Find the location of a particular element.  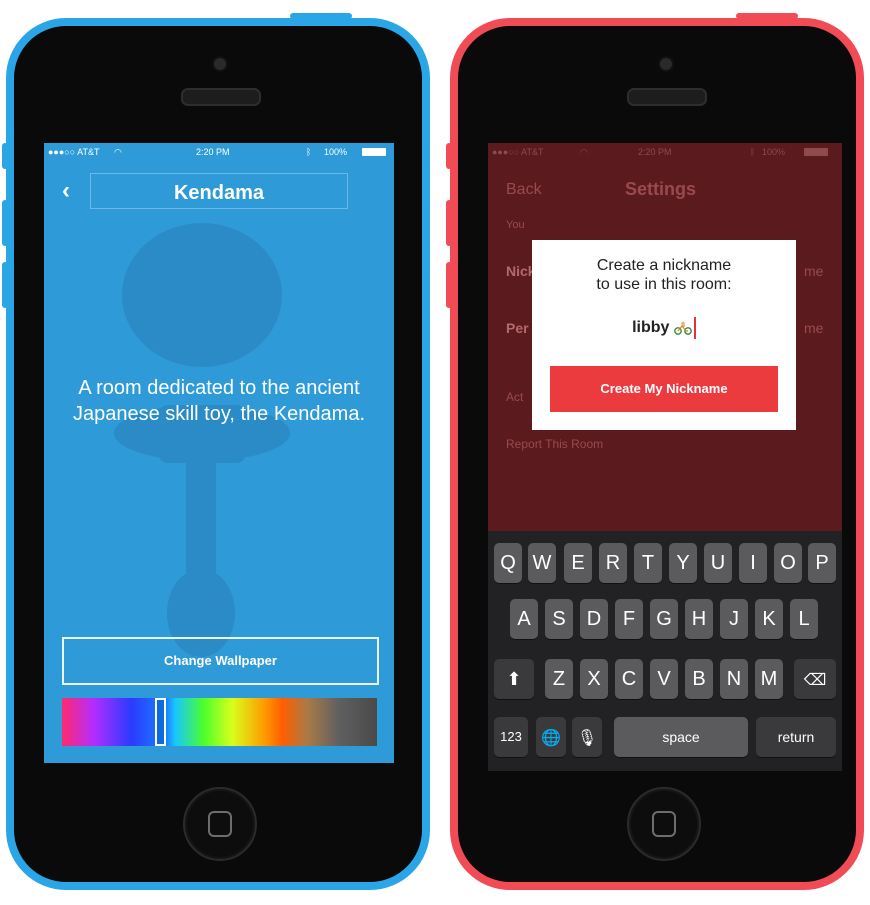

nickname-row-value: me is located at coordinates (814, 271).